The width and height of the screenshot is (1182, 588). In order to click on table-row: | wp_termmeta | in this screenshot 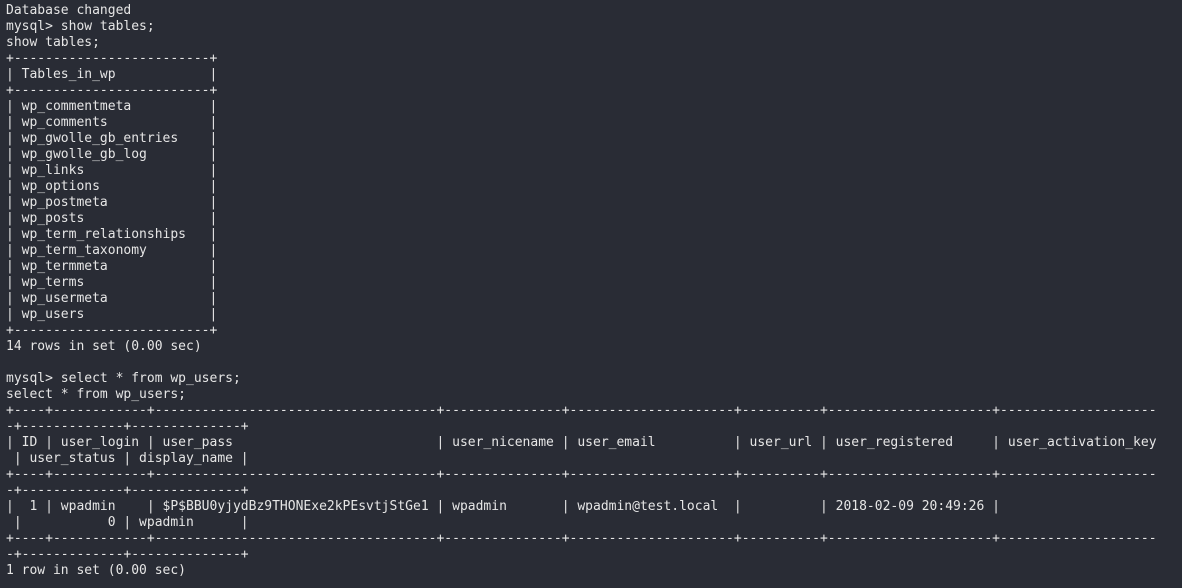, I will do `click(112, 266)`.